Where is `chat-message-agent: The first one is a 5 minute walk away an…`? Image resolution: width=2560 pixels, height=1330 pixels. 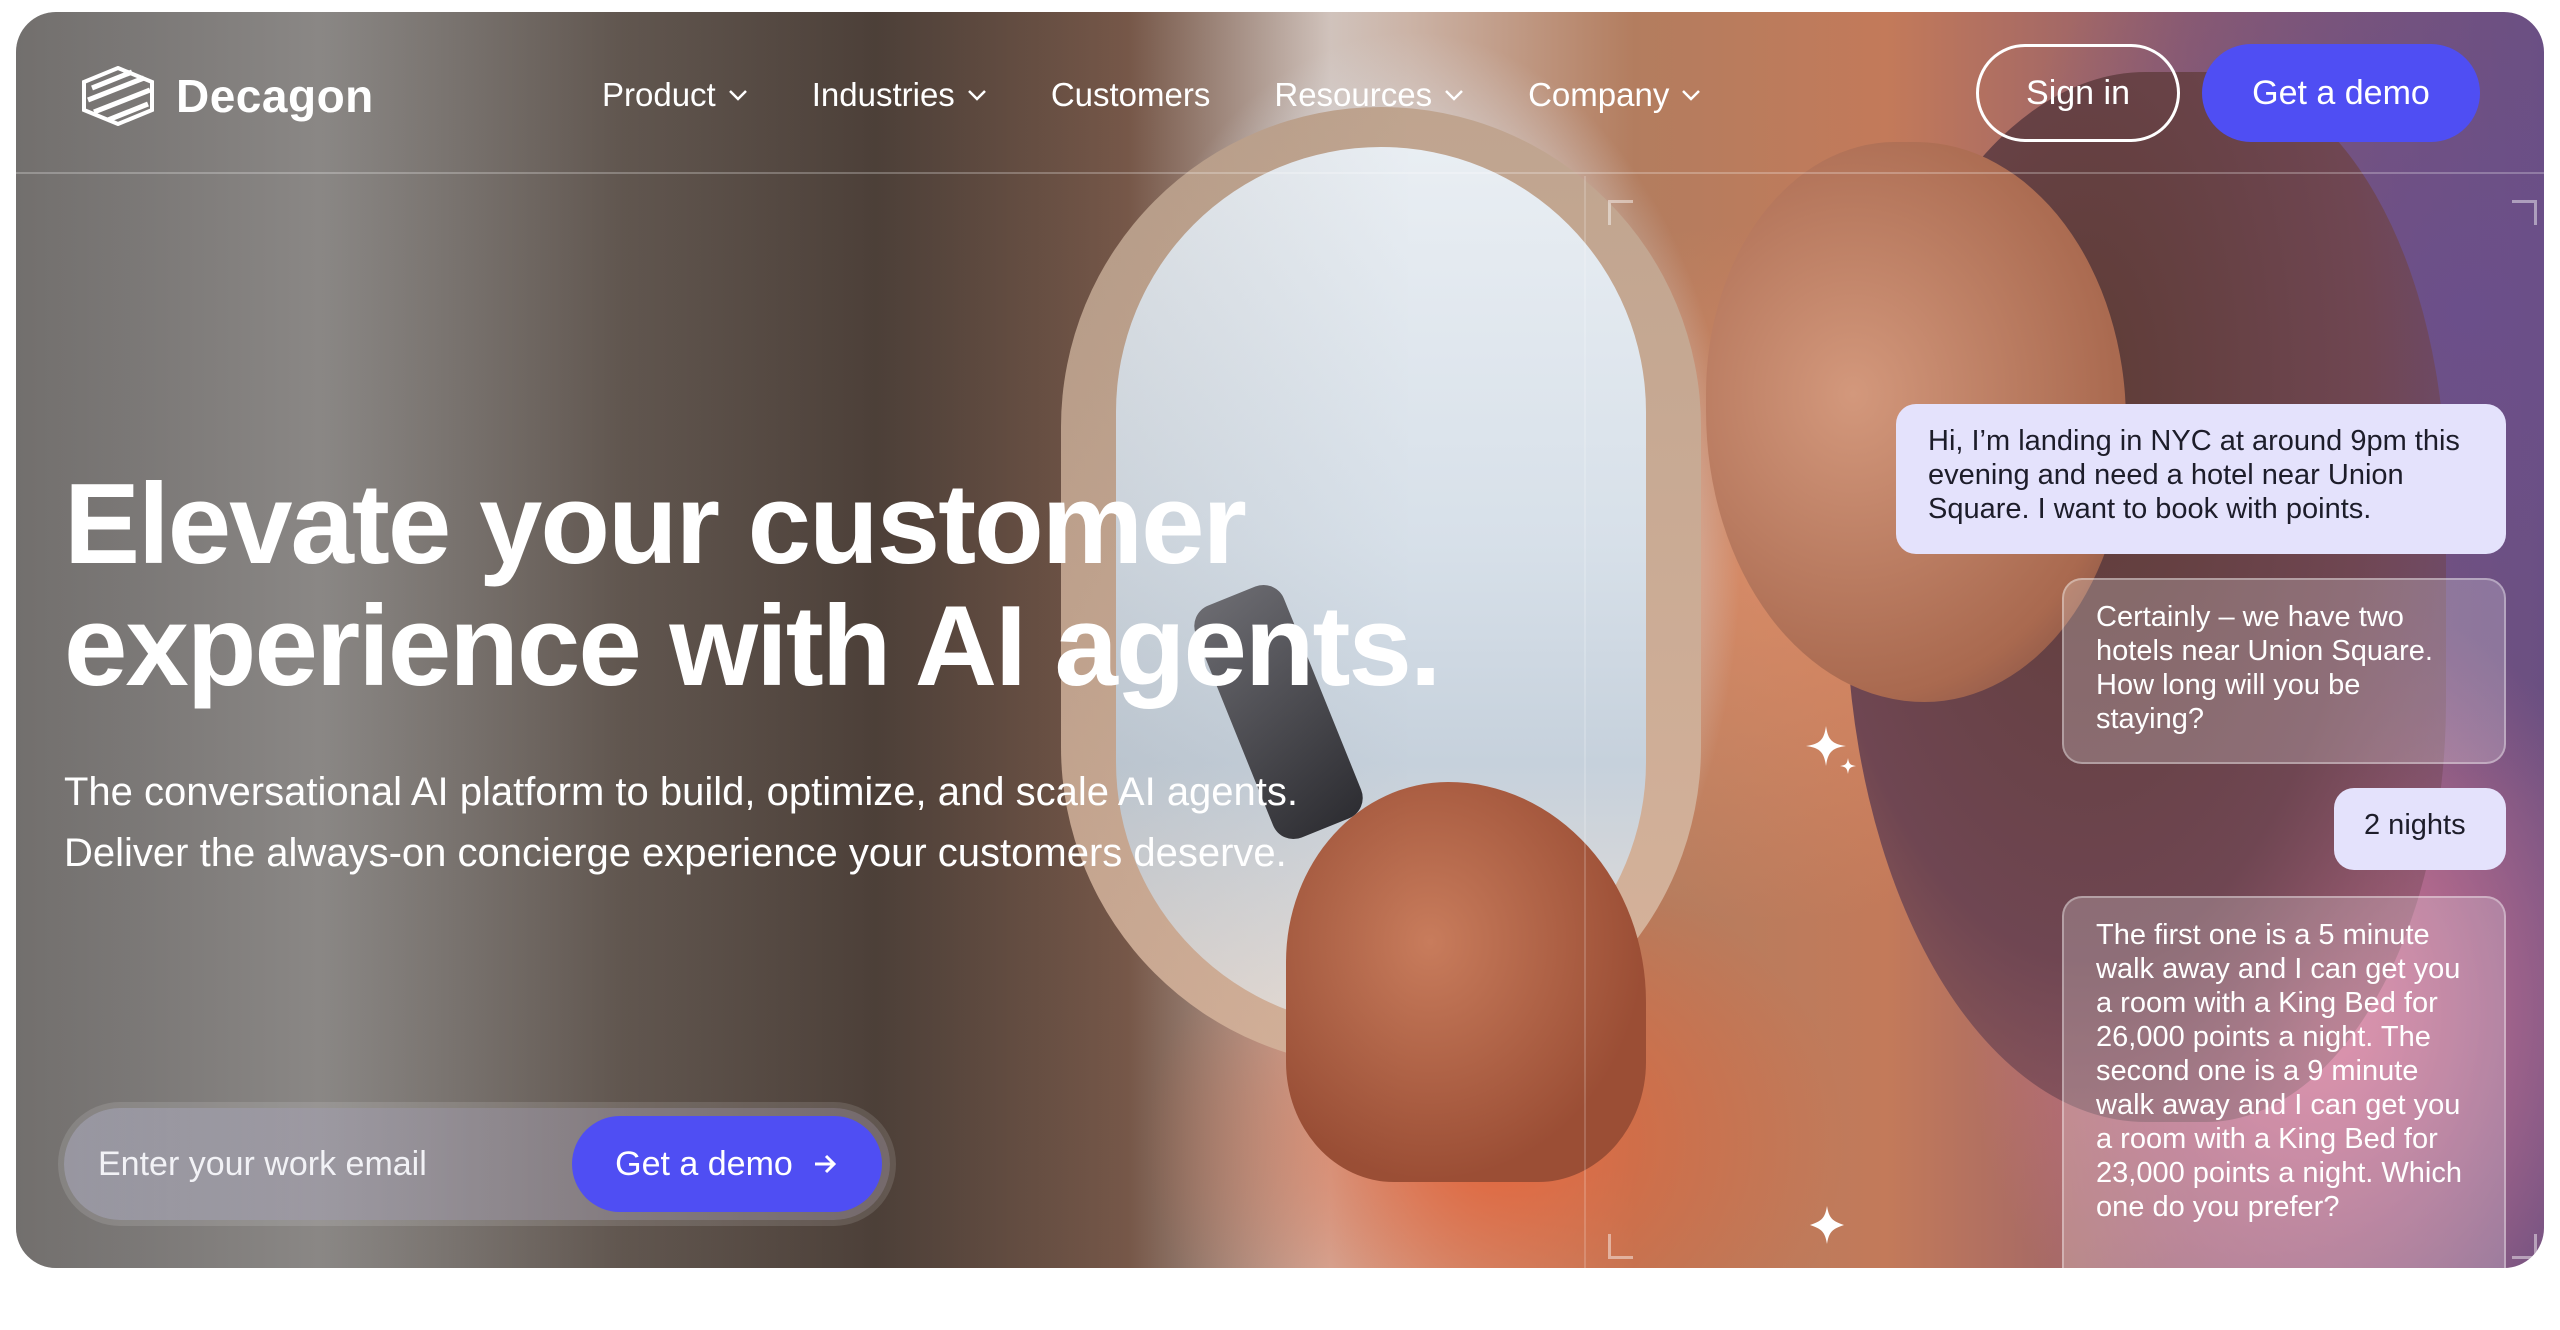 chat-message-agent: The first one is a 5 minute walk away an… is located at coordinates (2284, 1082).